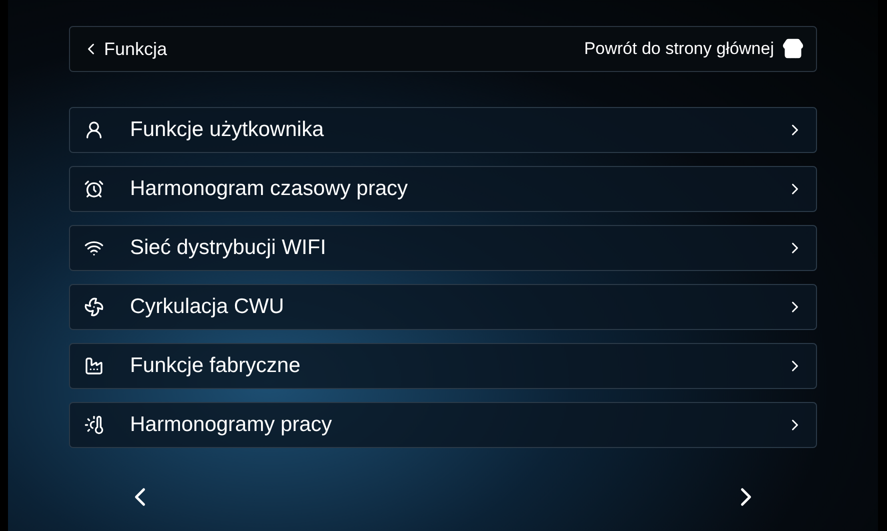  Describe the element at coordinates (443, 425) in the screenshot. I see `menu-item: Harmonogramy pracy` at that location.